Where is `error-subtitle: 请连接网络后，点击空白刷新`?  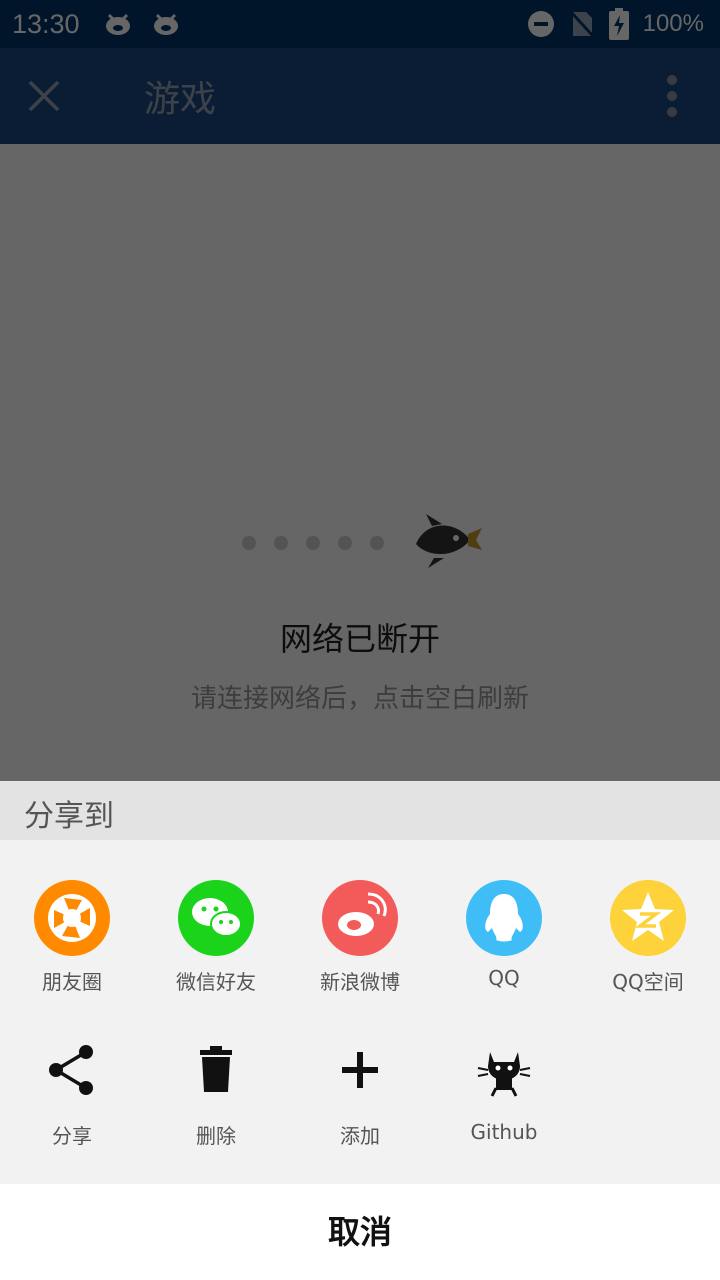
error-subtitle: 请连接网络后，点击空白刷新 is located at coordinates (359, 699).